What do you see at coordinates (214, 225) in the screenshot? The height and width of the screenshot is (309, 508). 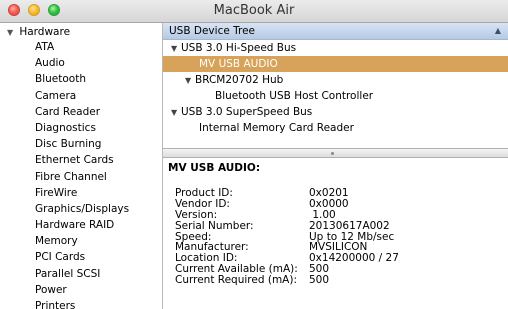 I see `property-key: Serial Number:` at bounding box center [214, 225].